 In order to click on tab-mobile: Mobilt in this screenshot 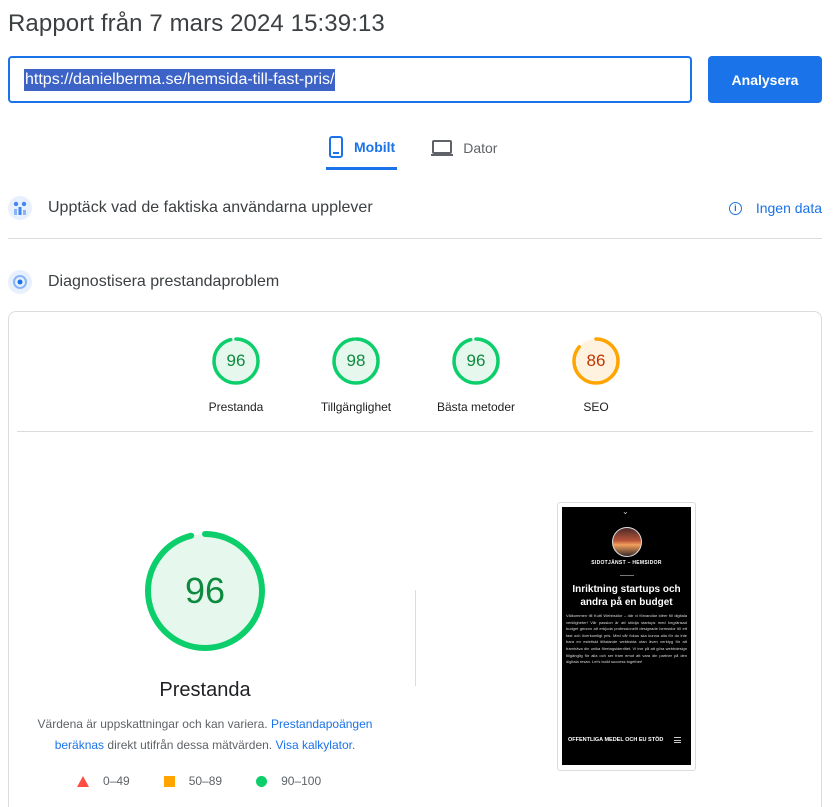, I will do `click(362, 149)`.